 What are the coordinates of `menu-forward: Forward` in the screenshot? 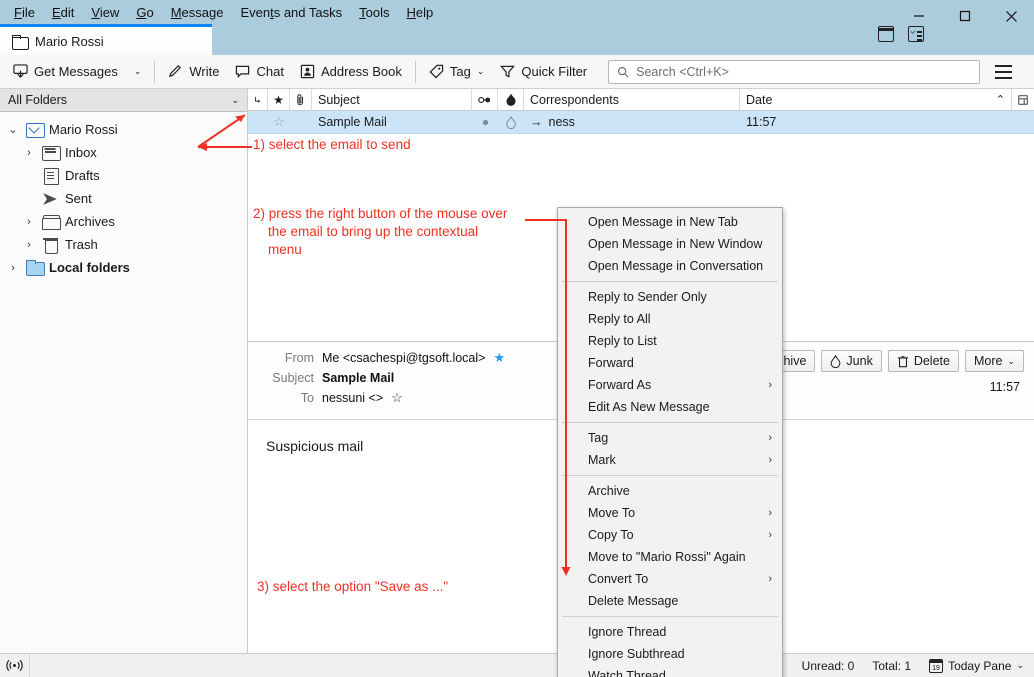 It's located at (670, 363).